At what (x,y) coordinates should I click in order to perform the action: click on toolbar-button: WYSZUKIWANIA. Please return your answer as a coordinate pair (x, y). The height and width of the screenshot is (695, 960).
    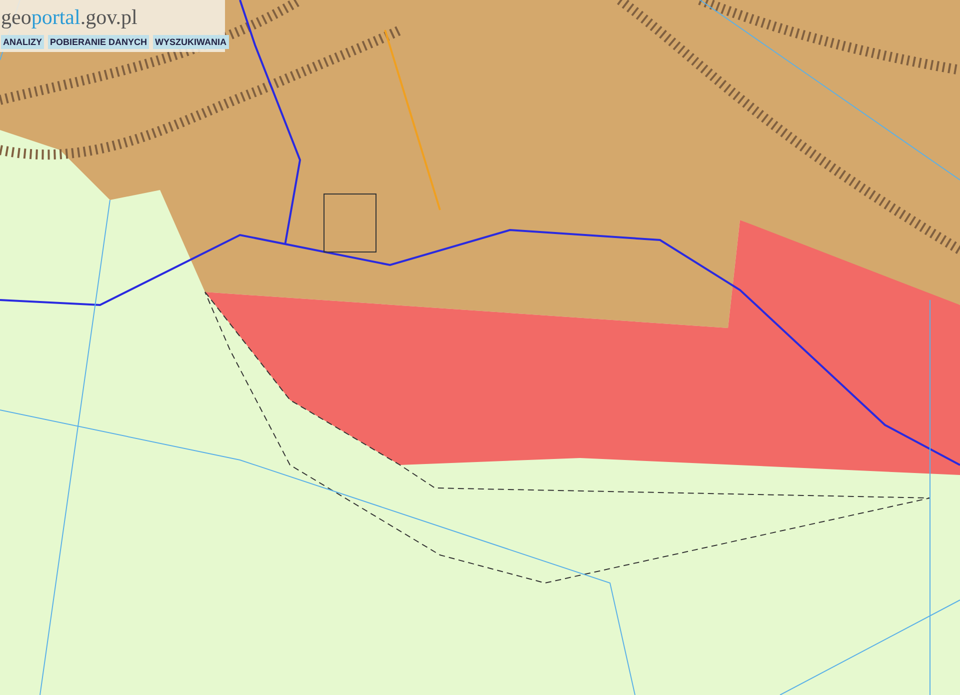
    Looking at the image, I should click on (191, 42).